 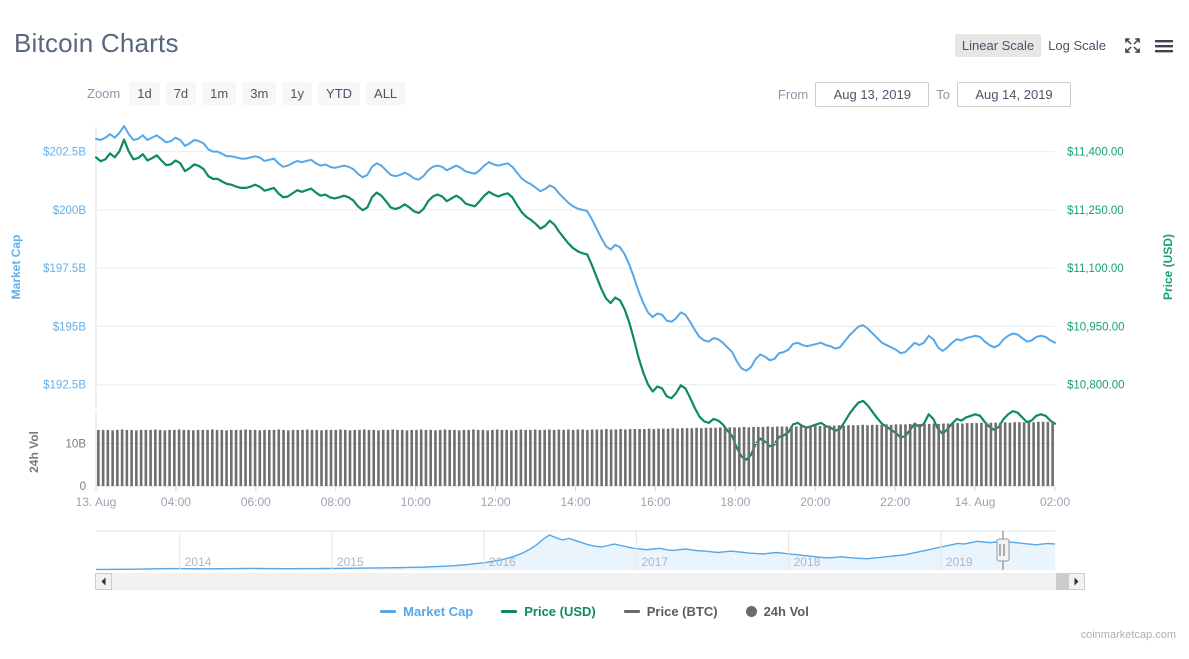 What do you see at coordinates (1164, 46) in the screenshot?
I see `hamburger-menu-icon` at bounding box center [1164, 46].